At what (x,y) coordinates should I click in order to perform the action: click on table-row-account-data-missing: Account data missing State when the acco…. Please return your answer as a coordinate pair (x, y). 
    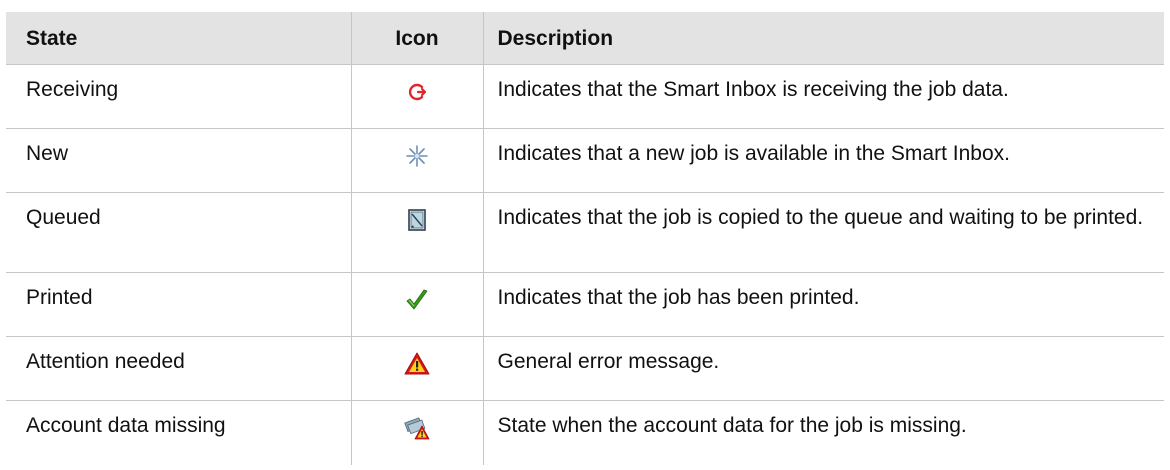
    Looking at the image, I should click on (585, 432).